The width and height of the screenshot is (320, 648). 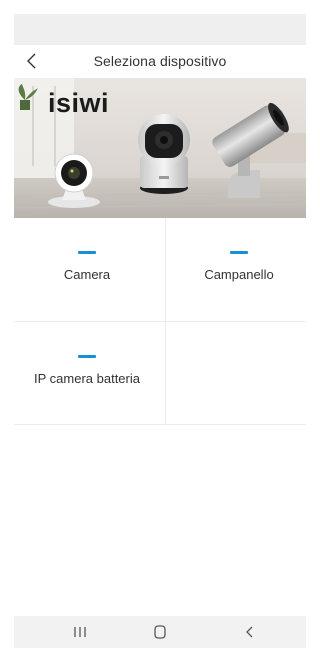 I want to click on system-back-icon, so click(x=249, y=632).